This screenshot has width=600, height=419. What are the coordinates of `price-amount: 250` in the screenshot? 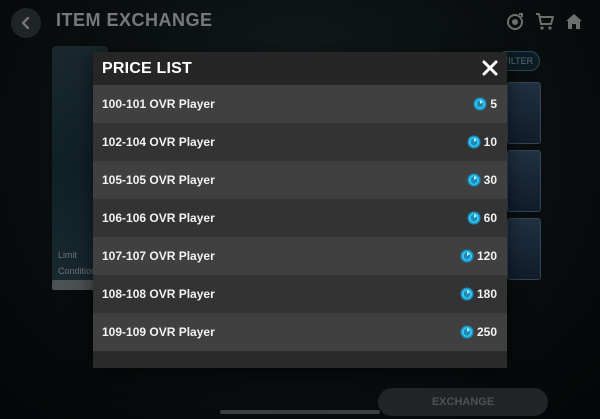 It's located at (478, 332).